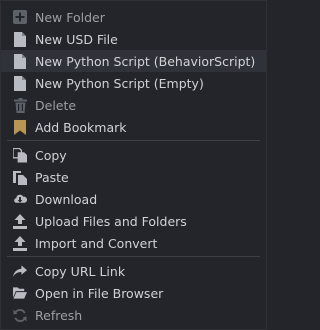 Image resolution: width=320 pixels, height=330 pixels. What do you see at coordinates (76, 39) in the screenshot?
I see `menu-item-label: New USD File` at bounding box center [76, 39].